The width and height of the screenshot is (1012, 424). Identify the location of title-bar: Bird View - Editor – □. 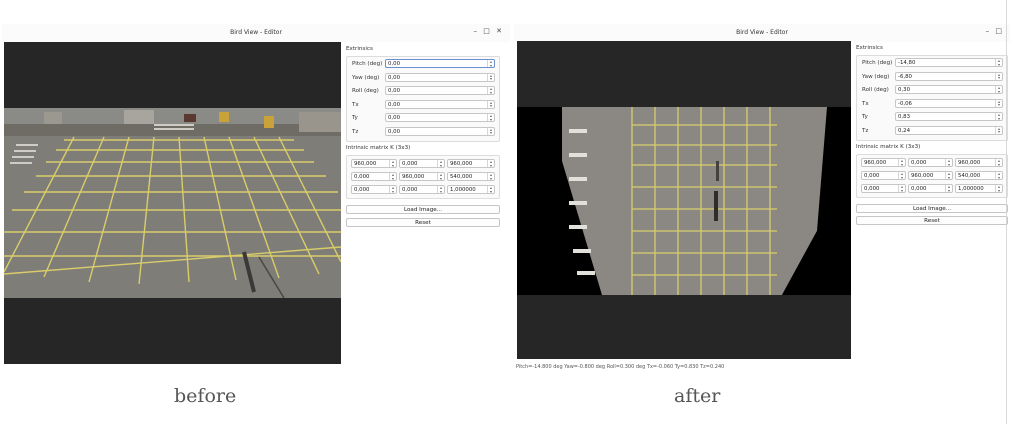
(762, 33).